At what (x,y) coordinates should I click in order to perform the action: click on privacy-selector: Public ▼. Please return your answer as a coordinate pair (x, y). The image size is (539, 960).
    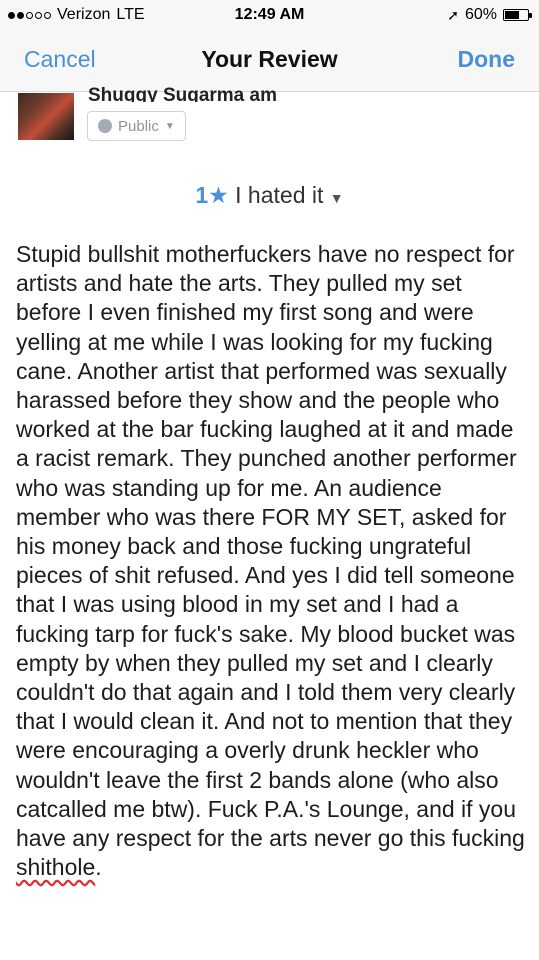
    Looking at the image, I should click on (136, 126).